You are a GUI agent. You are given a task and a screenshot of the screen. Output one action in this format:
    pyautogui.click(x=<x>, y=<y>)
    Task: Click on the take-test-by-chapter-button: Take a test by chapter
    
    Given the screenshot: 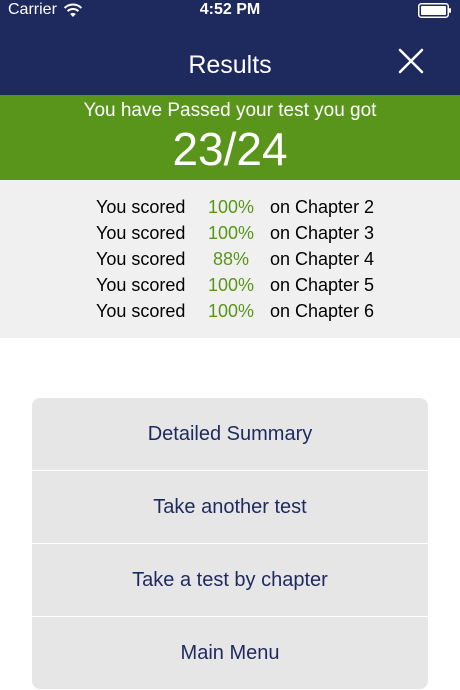 What is the action you would take?
    pyautogui.click(x=230, y=580)
    